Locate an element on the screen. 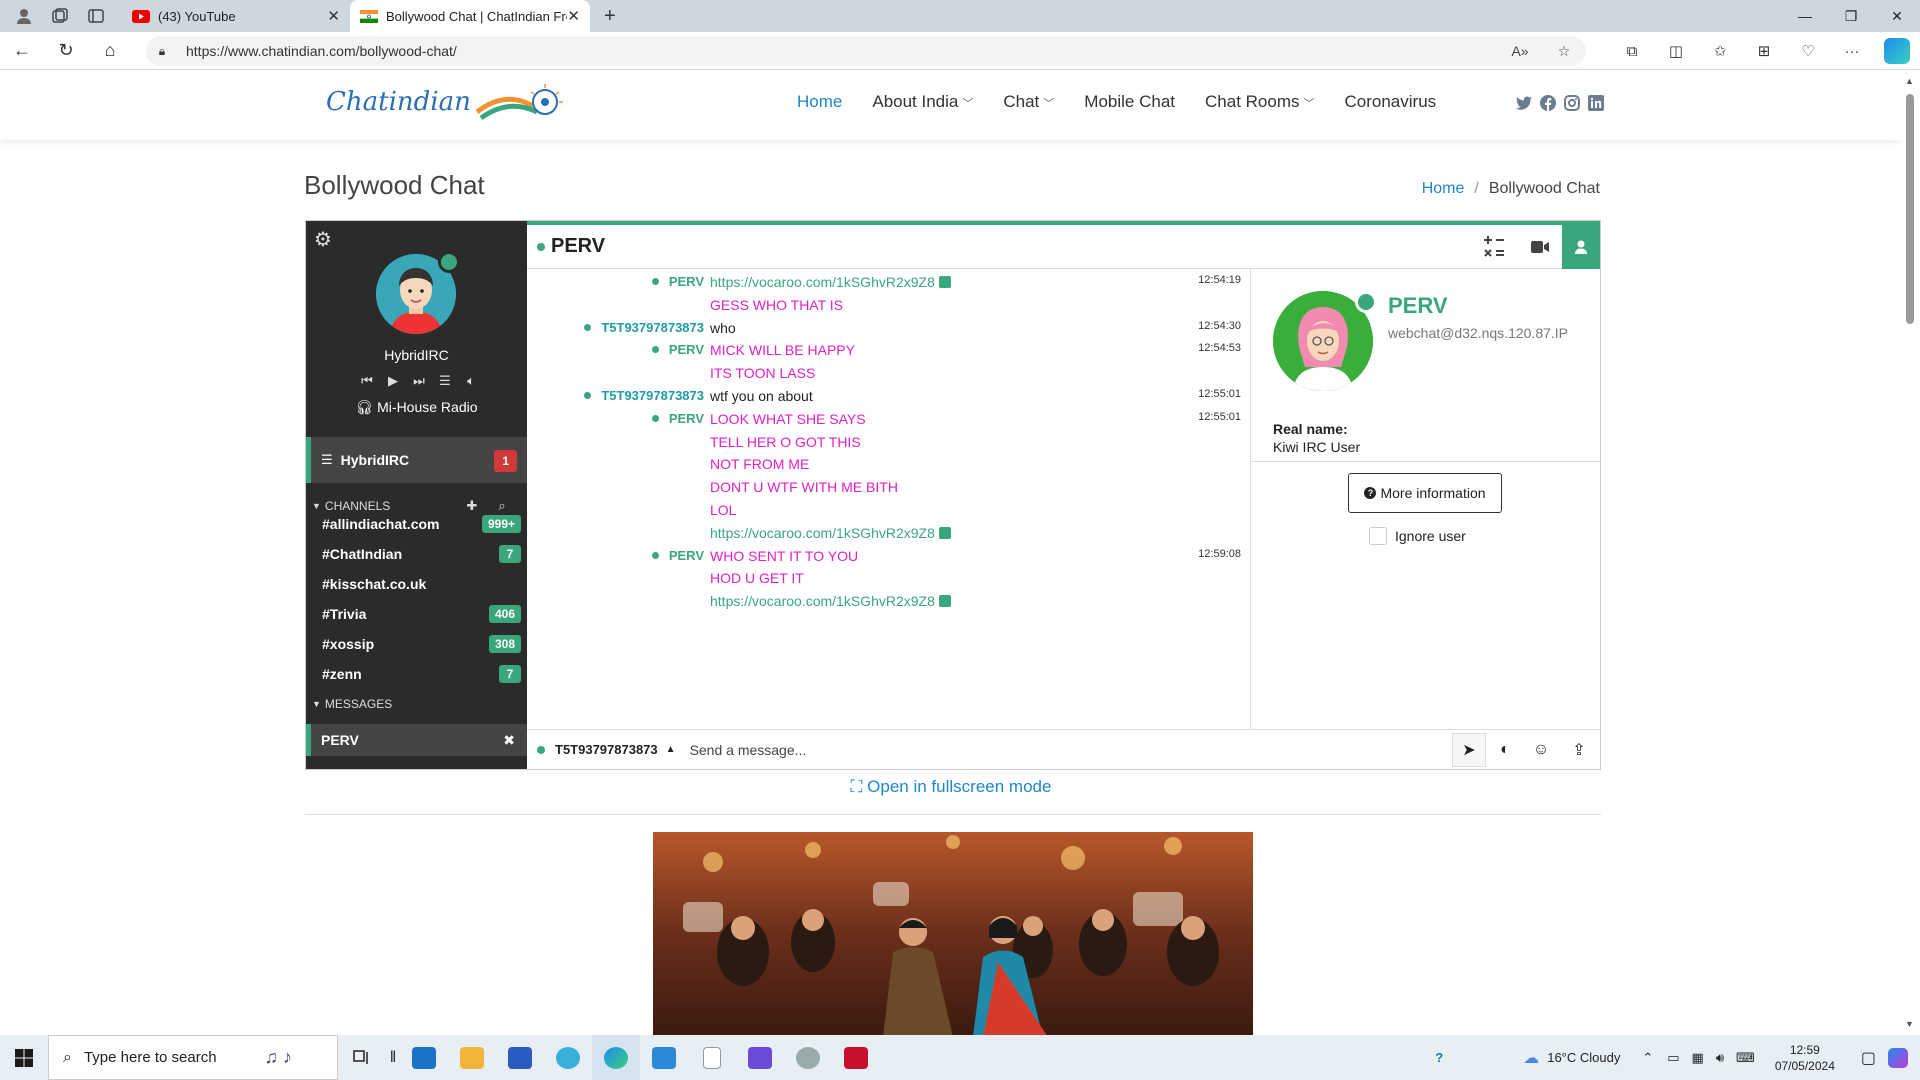  fullscreen-link: ⛶ Open in fullscreen mode is located at coordinates (951, 787).